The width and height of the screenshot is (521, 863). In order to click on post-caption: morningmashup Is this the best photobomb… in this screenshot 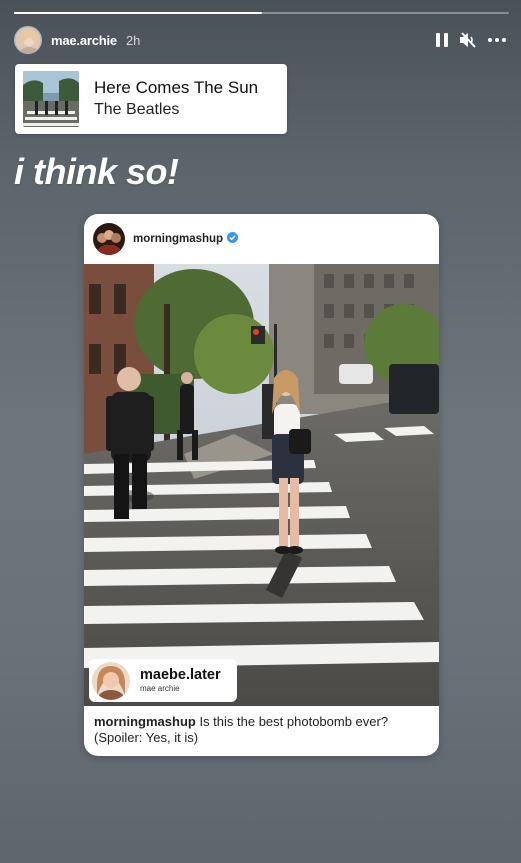, I will do `click(262, 730)`.